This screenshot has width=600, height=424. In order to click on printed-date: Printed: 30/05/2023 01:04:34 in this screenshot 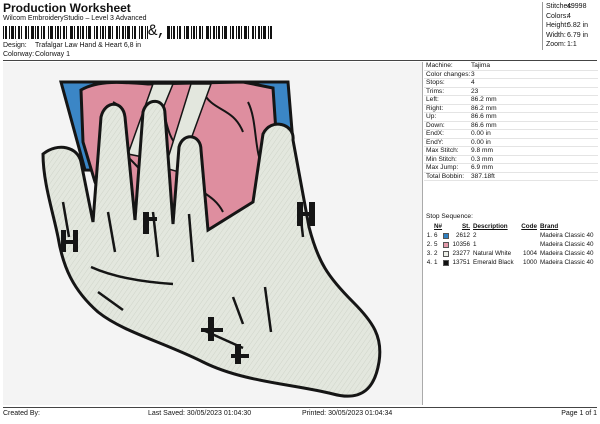, I will do `click(347, 413)`.